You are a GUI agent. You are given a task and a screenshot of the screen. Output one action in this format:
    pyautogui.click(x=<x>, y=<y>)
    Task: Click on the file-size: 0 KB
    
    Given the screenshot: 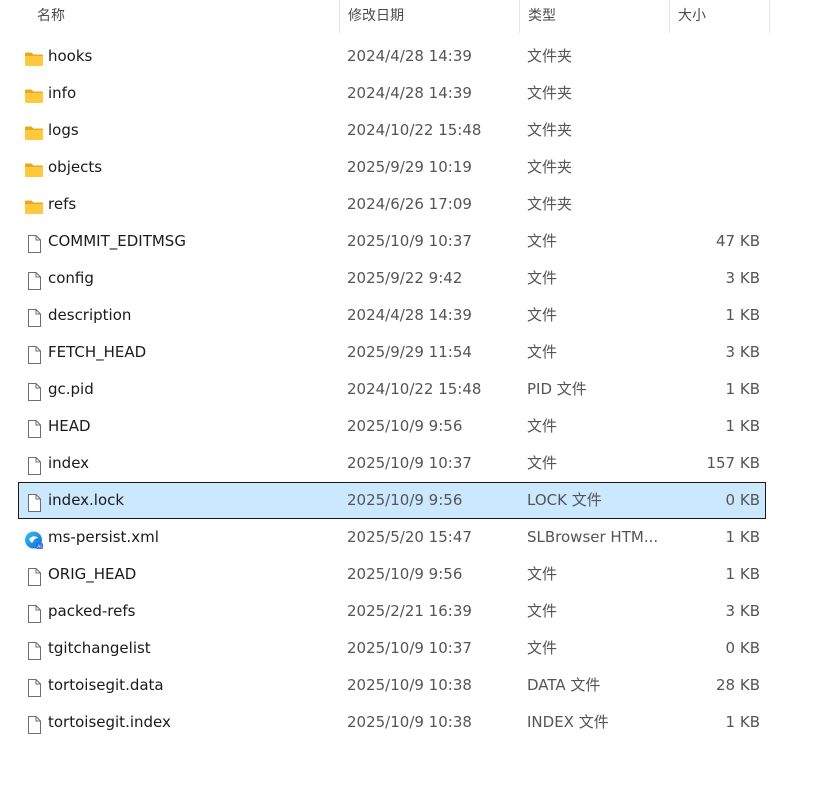 What is the action you would take?
    pyautogui.click(x=742, y=648)
    